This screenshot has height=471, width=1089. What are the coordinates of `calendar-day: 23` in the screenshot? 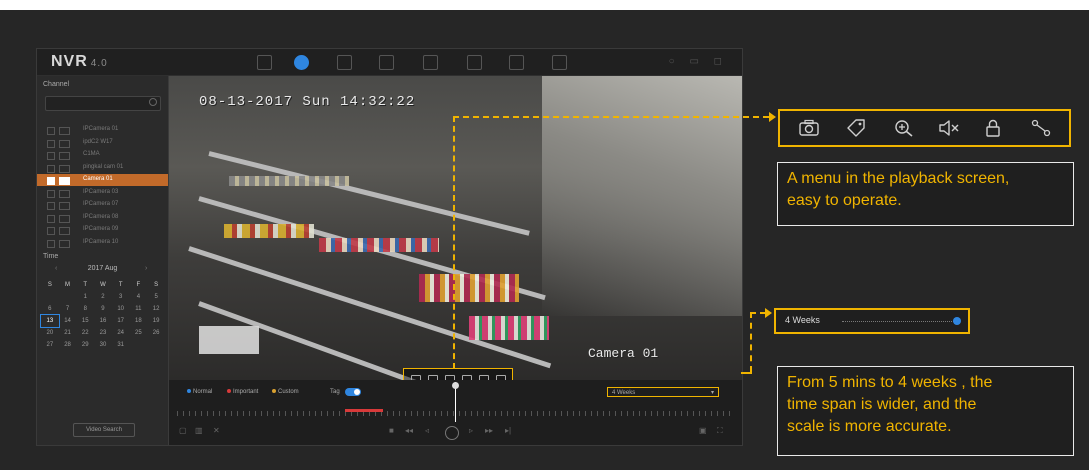 It's located at (103, 333).